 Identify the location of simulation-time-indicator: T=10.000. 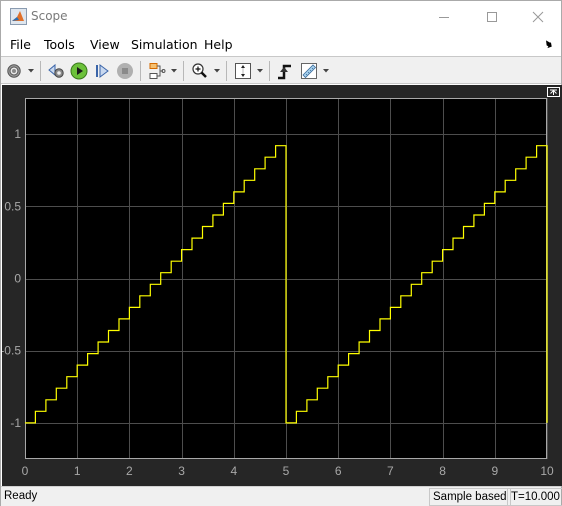
(534, 497).